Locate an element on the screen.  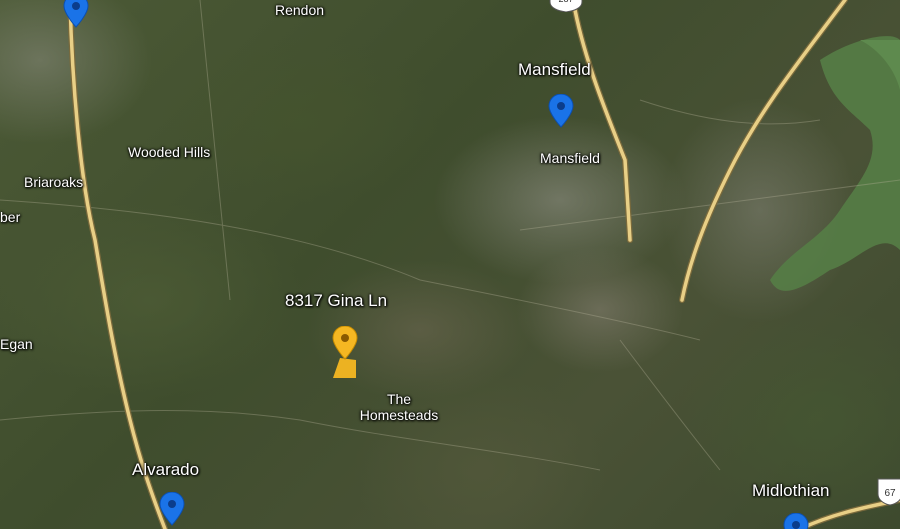
svg-text: 67 is located at coordinates (890, 493).